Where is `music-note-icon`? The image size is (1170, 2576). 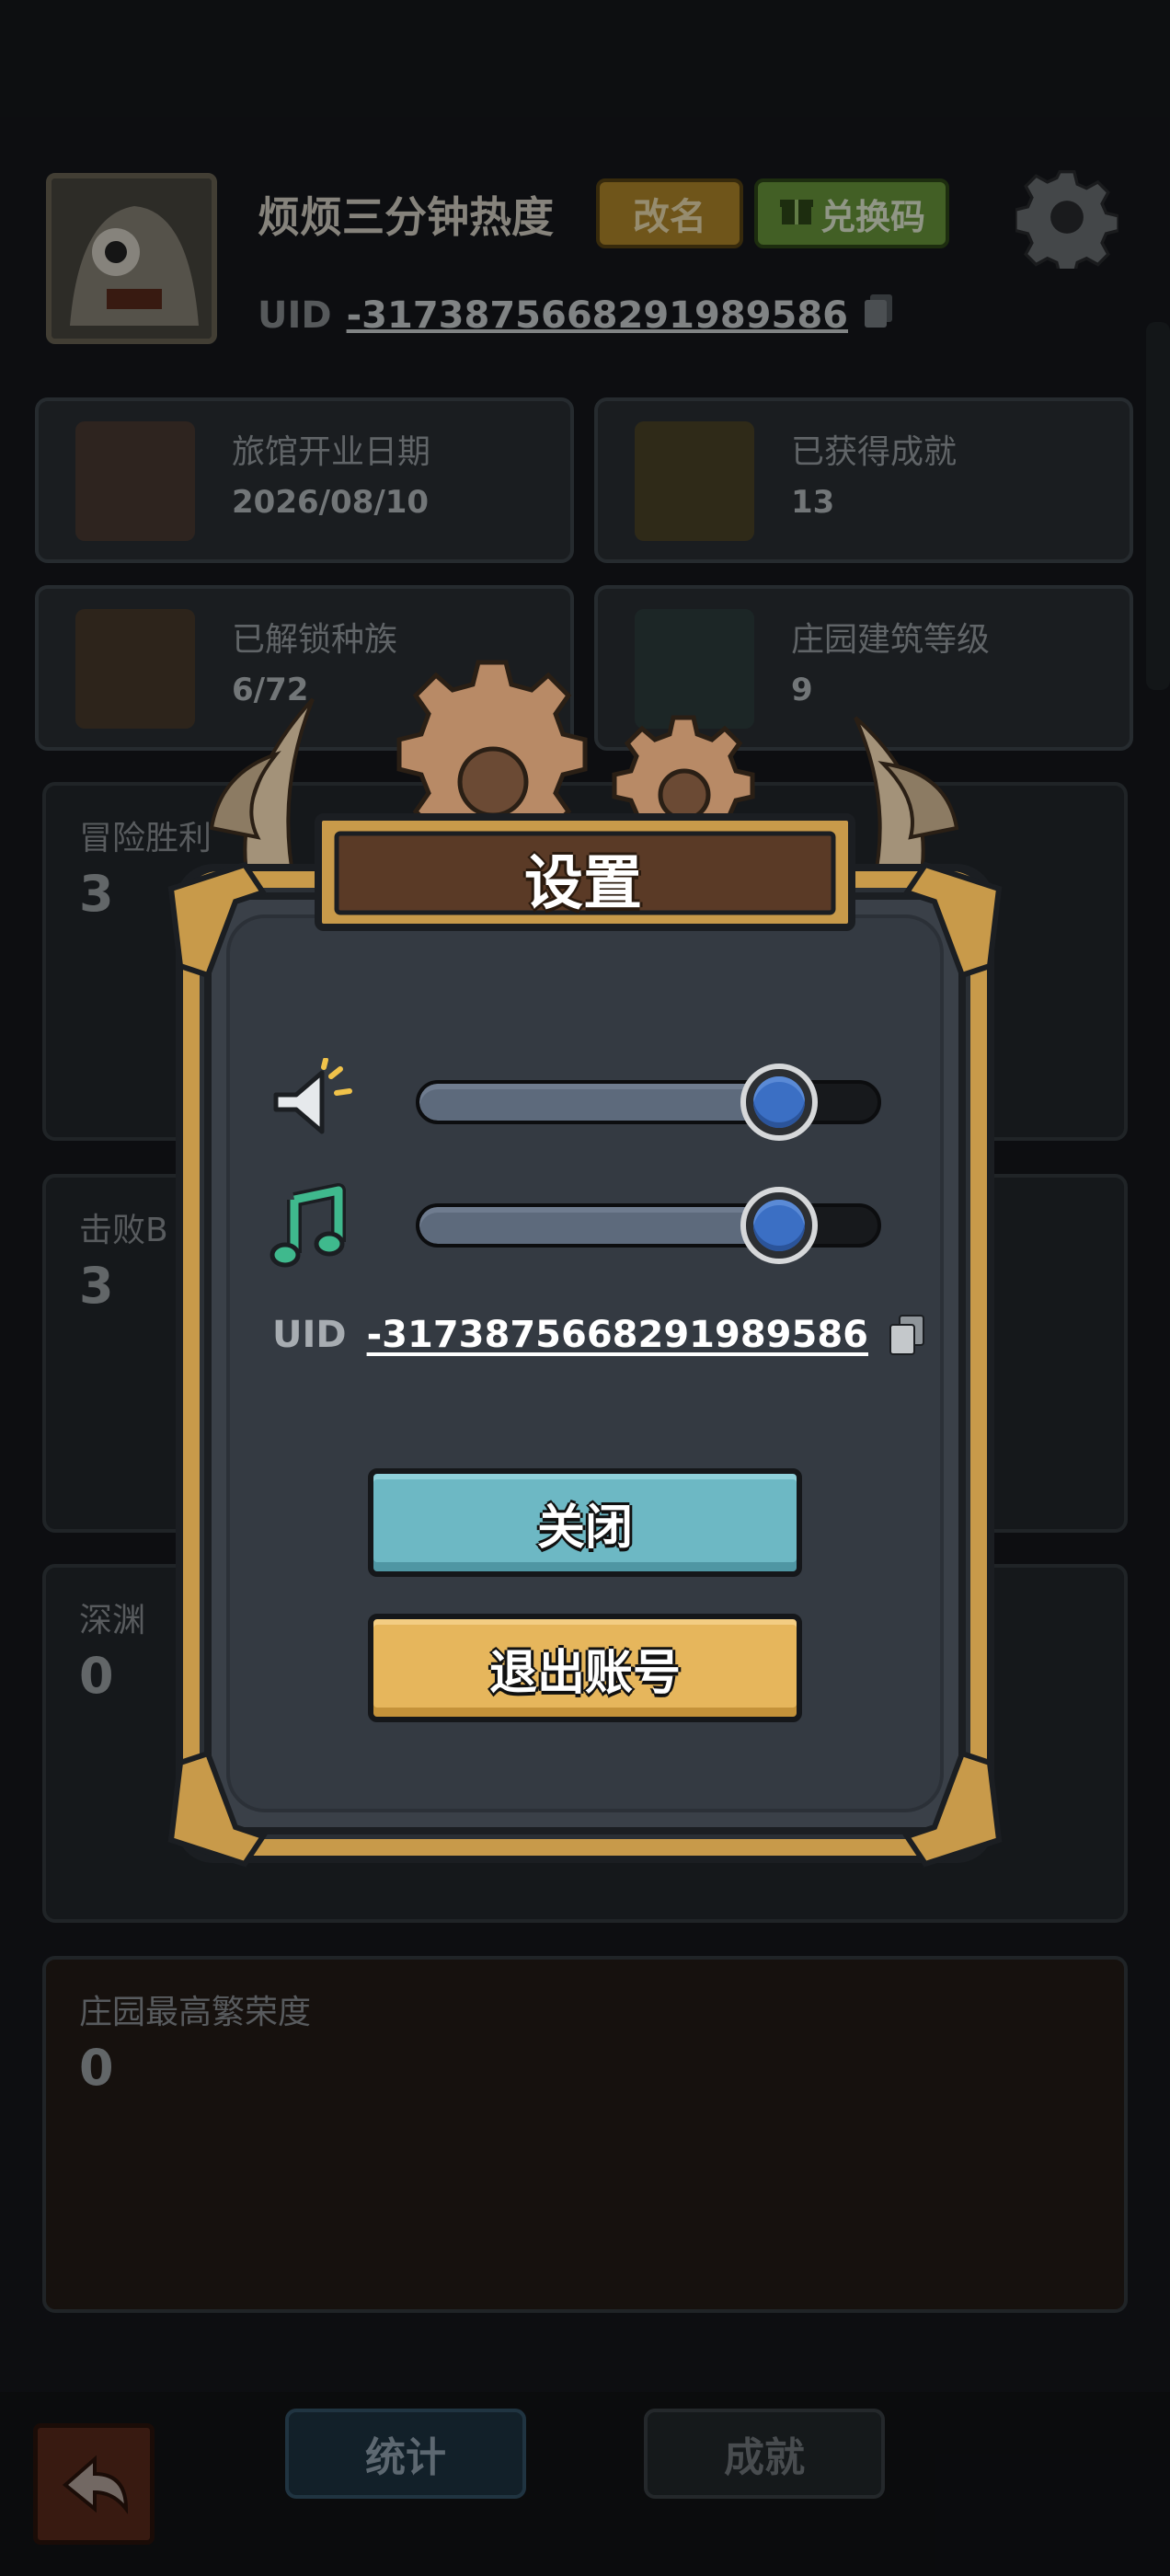 music-note-icon is located at coordinates (308, 1225).